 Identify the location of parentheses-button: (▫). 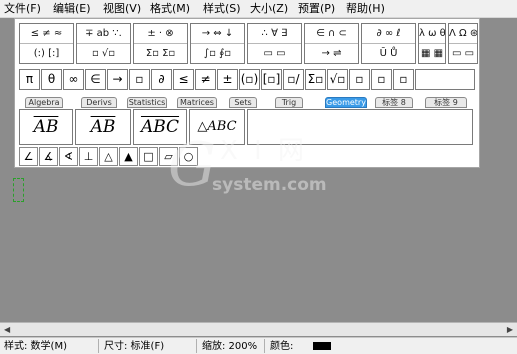
(249, 79).